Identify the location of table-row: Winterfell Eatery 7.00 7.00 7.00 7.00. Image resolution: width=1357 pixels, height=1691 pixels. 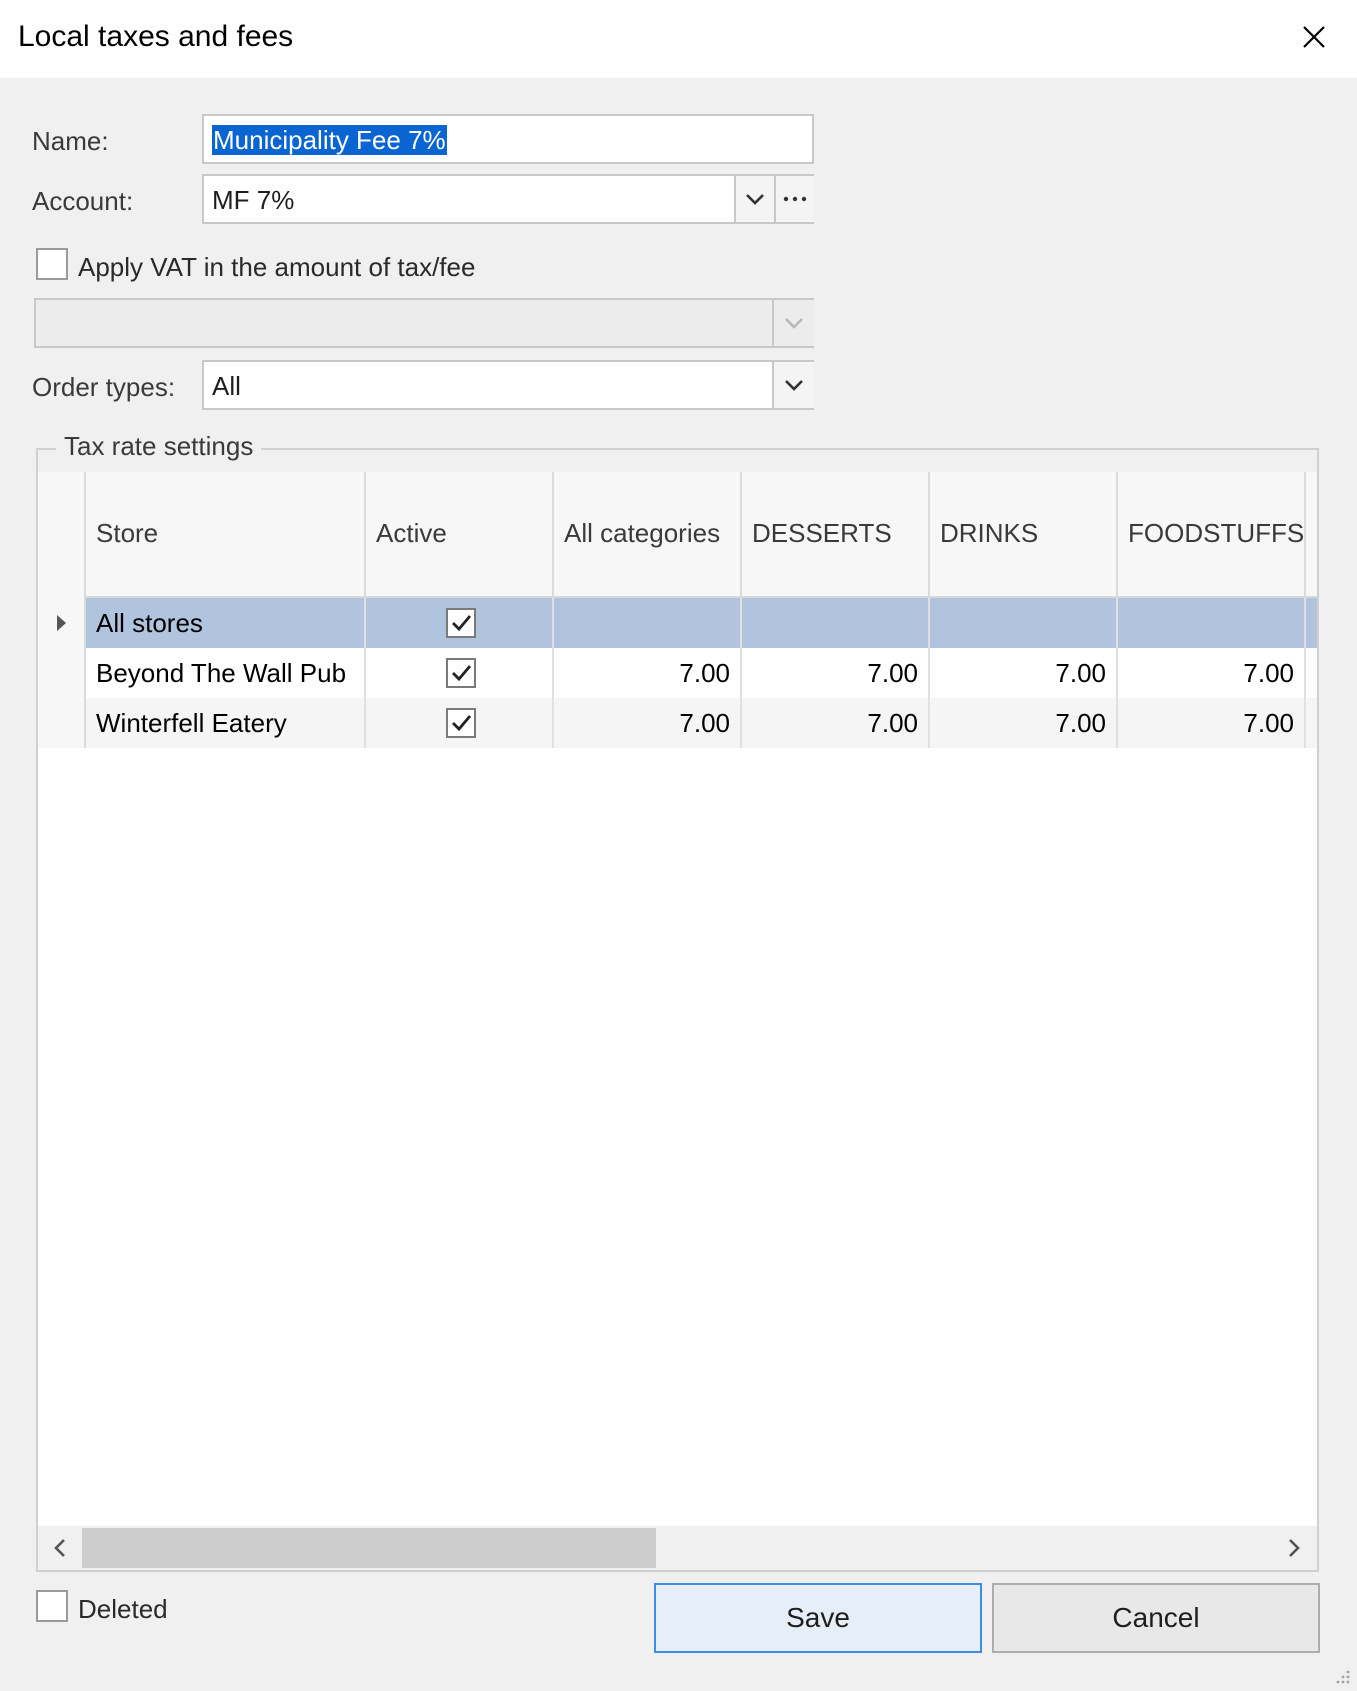
(677, 723).